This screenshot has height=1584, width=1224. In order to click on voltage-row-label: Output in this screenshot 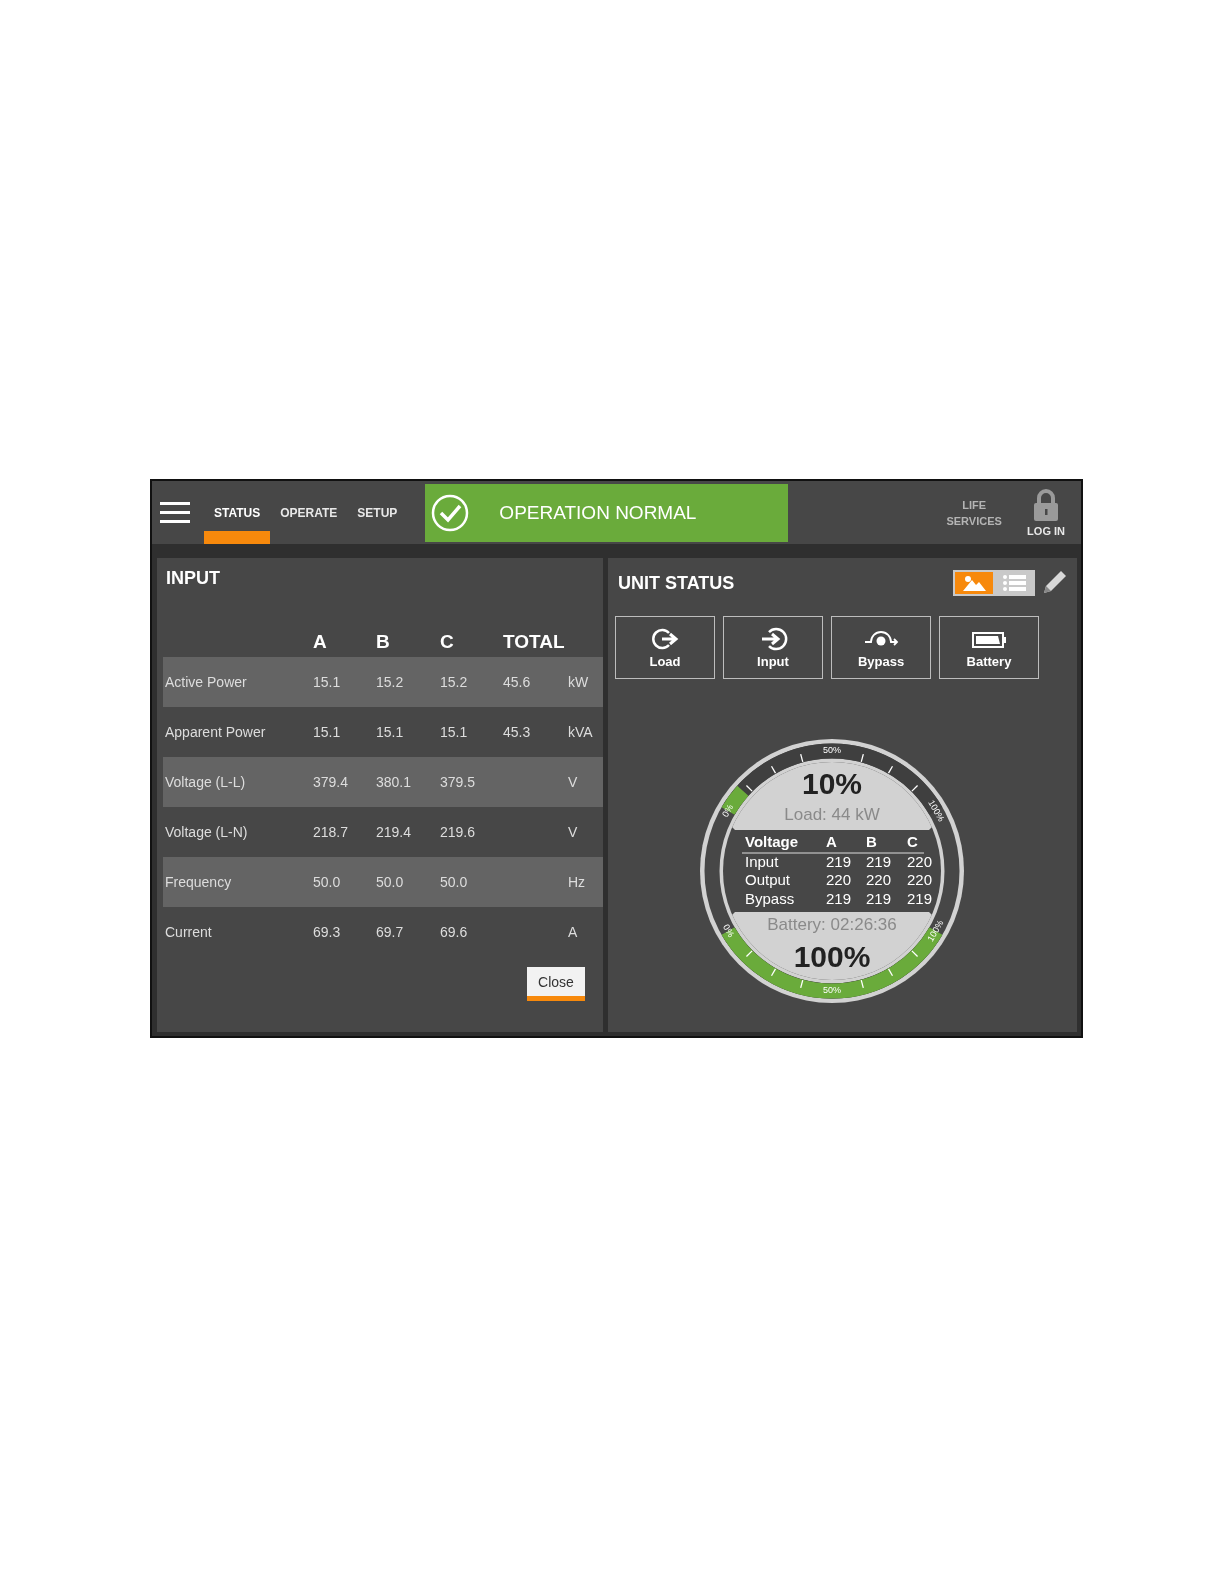, I will do `click(767, 880)`.